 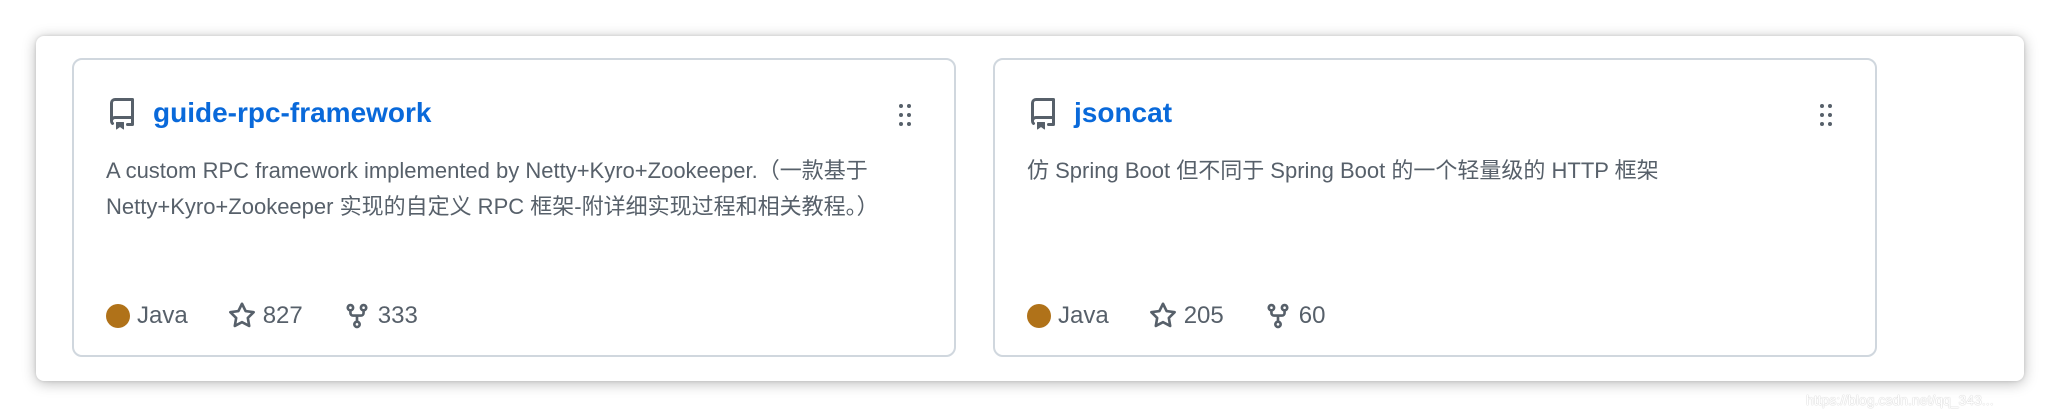 I want to click on repo-meta: Java 827 333, so click(x=282, y=316).